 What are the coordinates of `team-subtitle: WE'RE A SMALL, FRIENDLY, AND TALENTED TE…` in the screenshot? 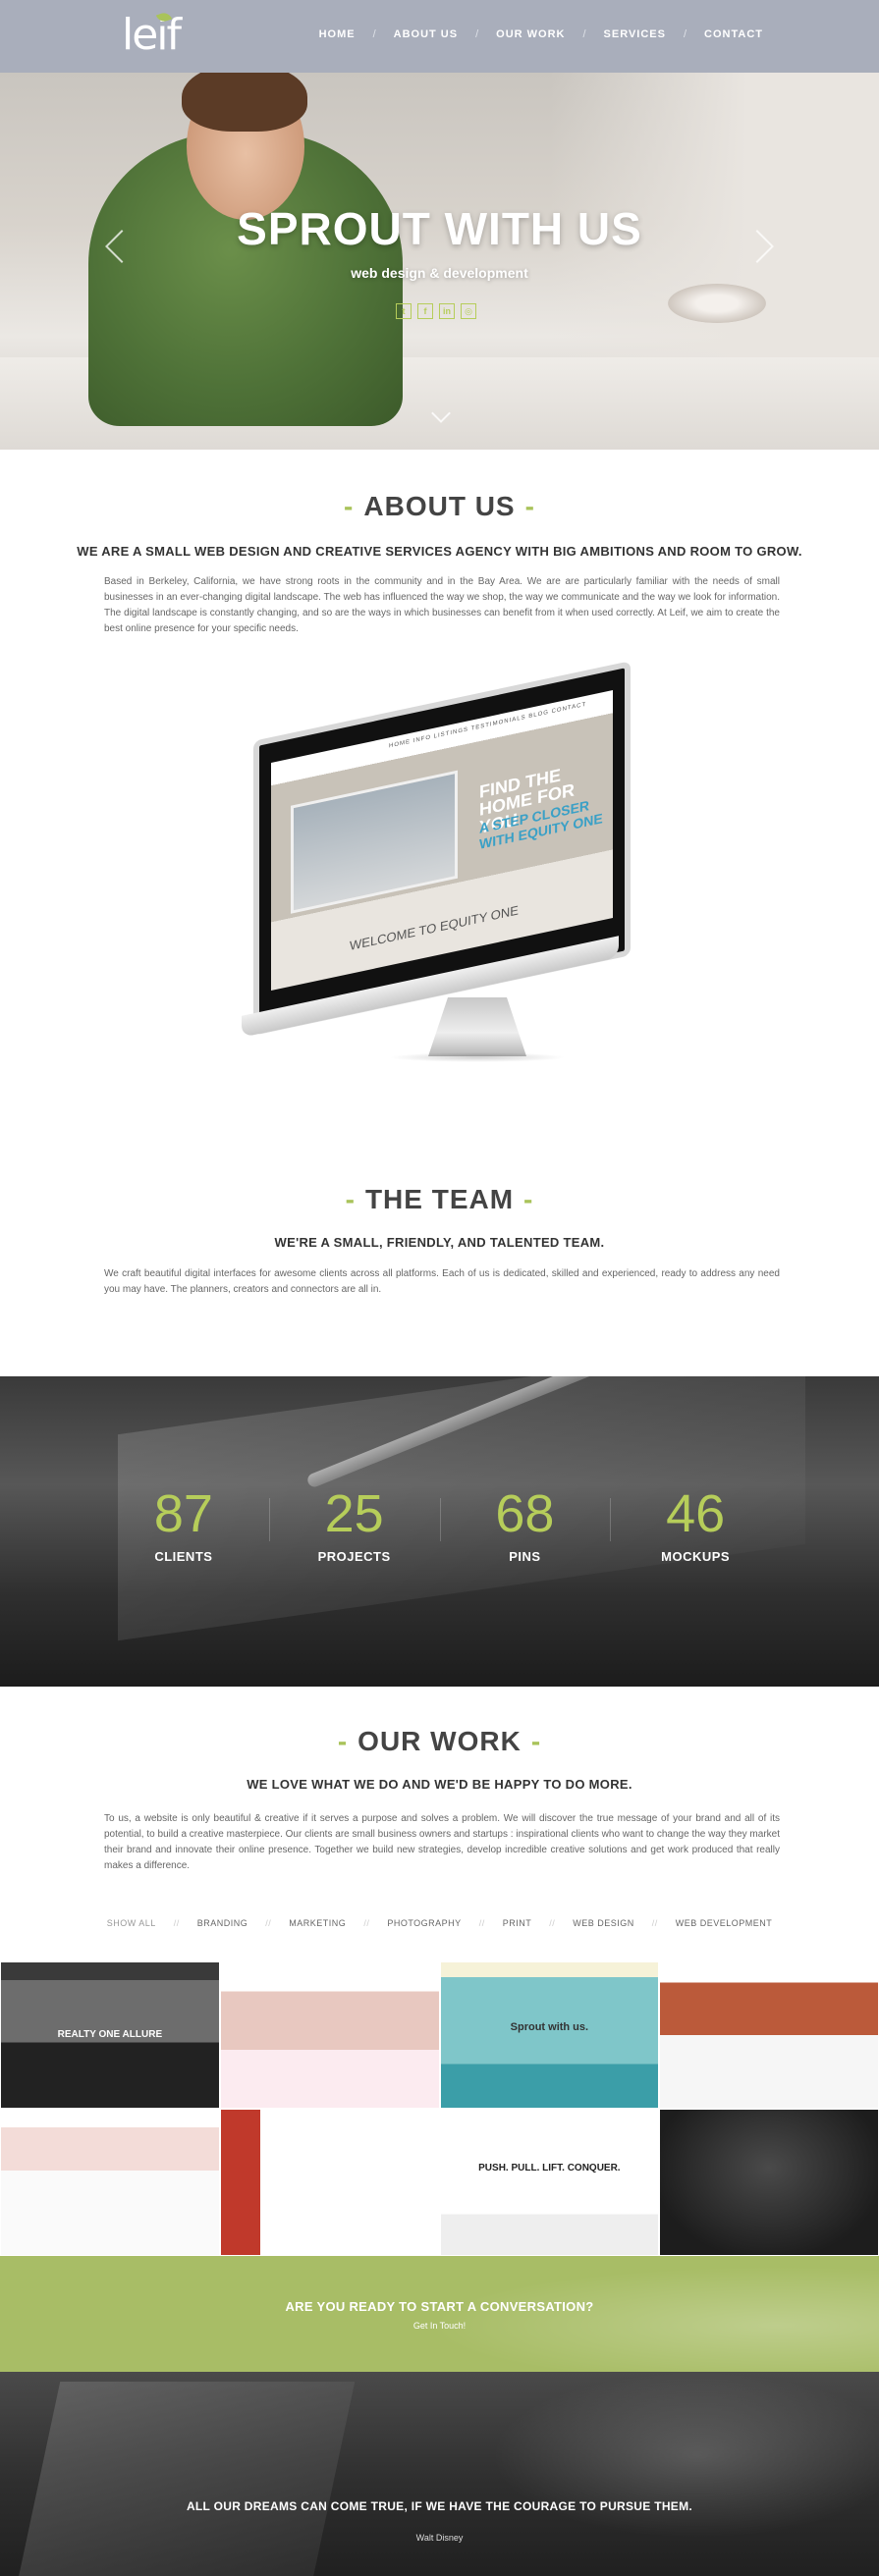 It's located at (439, 1242).